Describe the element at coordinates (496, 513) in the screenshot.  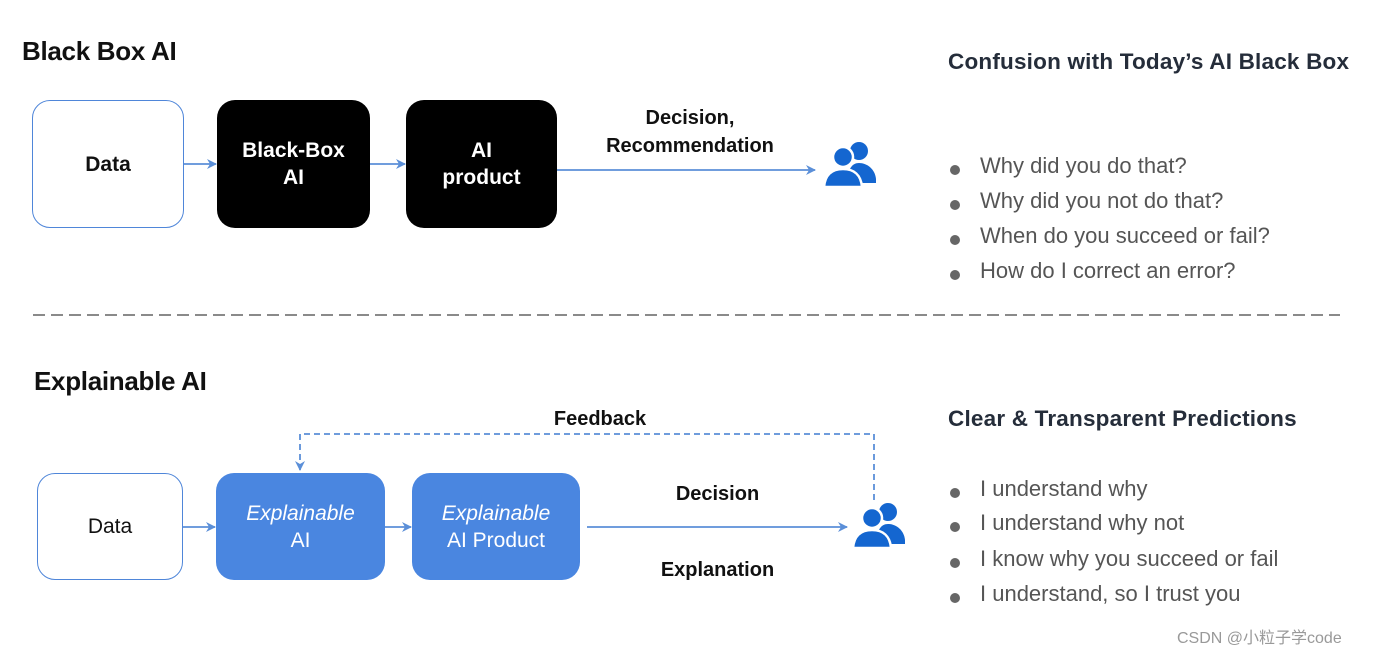
I see `explainable-ai-product-label-line1: Explainable` at that location.